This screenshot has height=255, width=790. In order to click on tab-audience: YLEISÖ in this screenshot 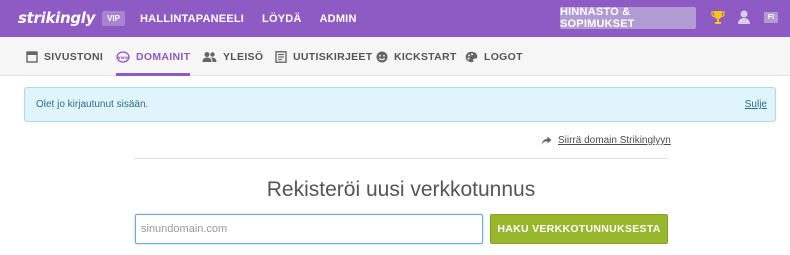, I will do `click(232, 56)`.